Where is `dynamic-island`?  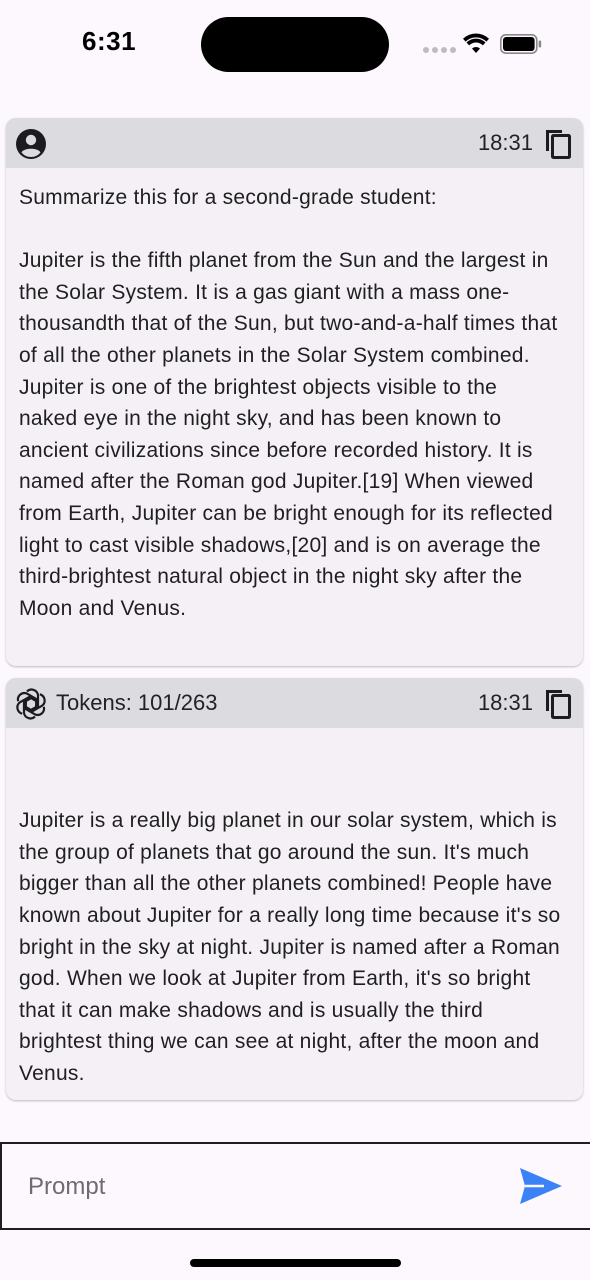
dynamic-island is located at coordinates (295, 44).